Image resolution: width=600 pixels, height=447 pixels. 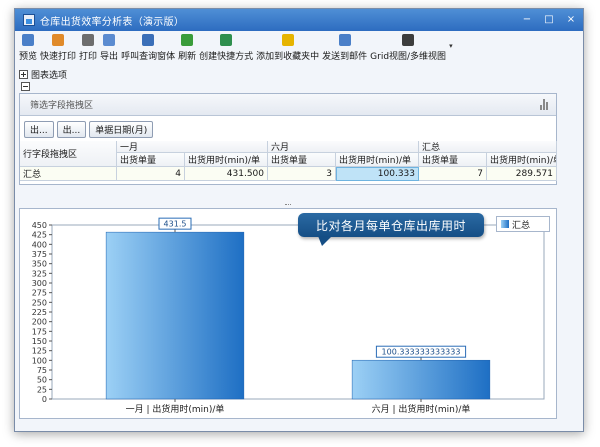 I want to click on row-header-total: 汇总, so click(x=68, y=174).